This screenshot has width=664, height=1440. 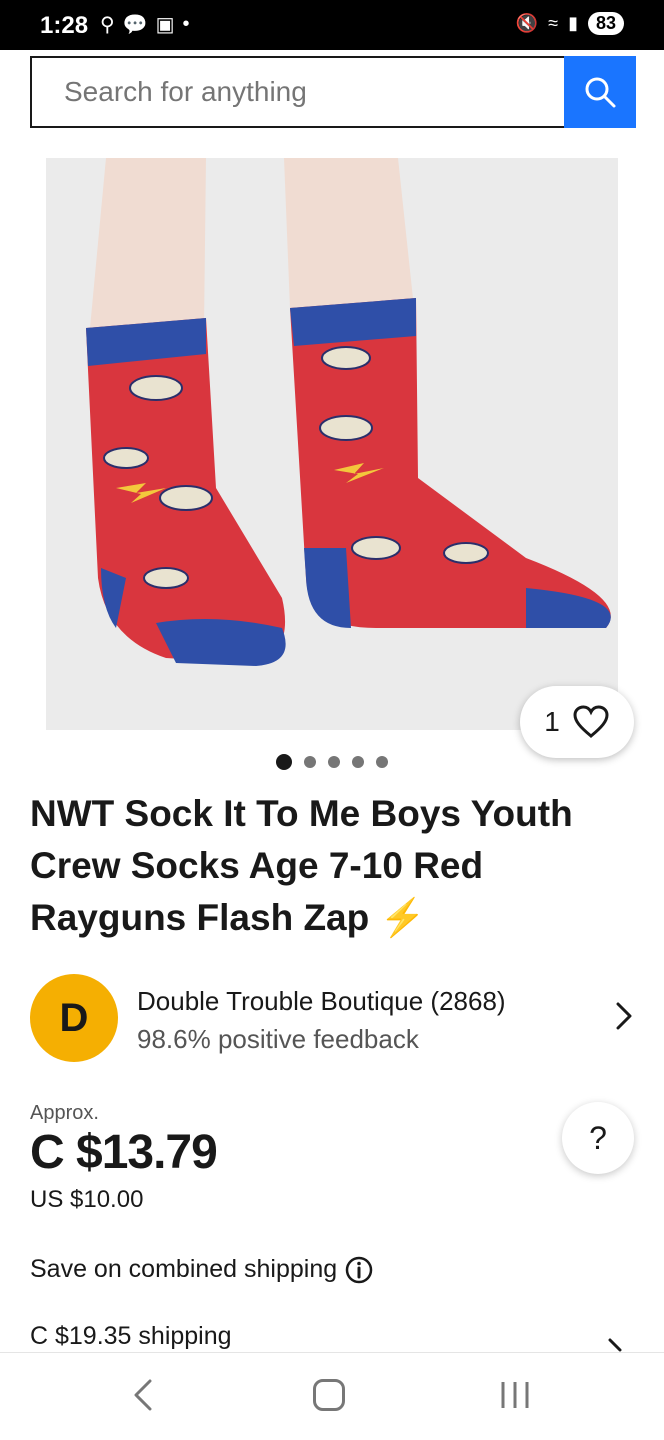 What do you see at coordinates (321, 1001) in the screenshot?
I see `seller-name: Double Trouble Boutique (2868)` at bounding box center [321, 1001].